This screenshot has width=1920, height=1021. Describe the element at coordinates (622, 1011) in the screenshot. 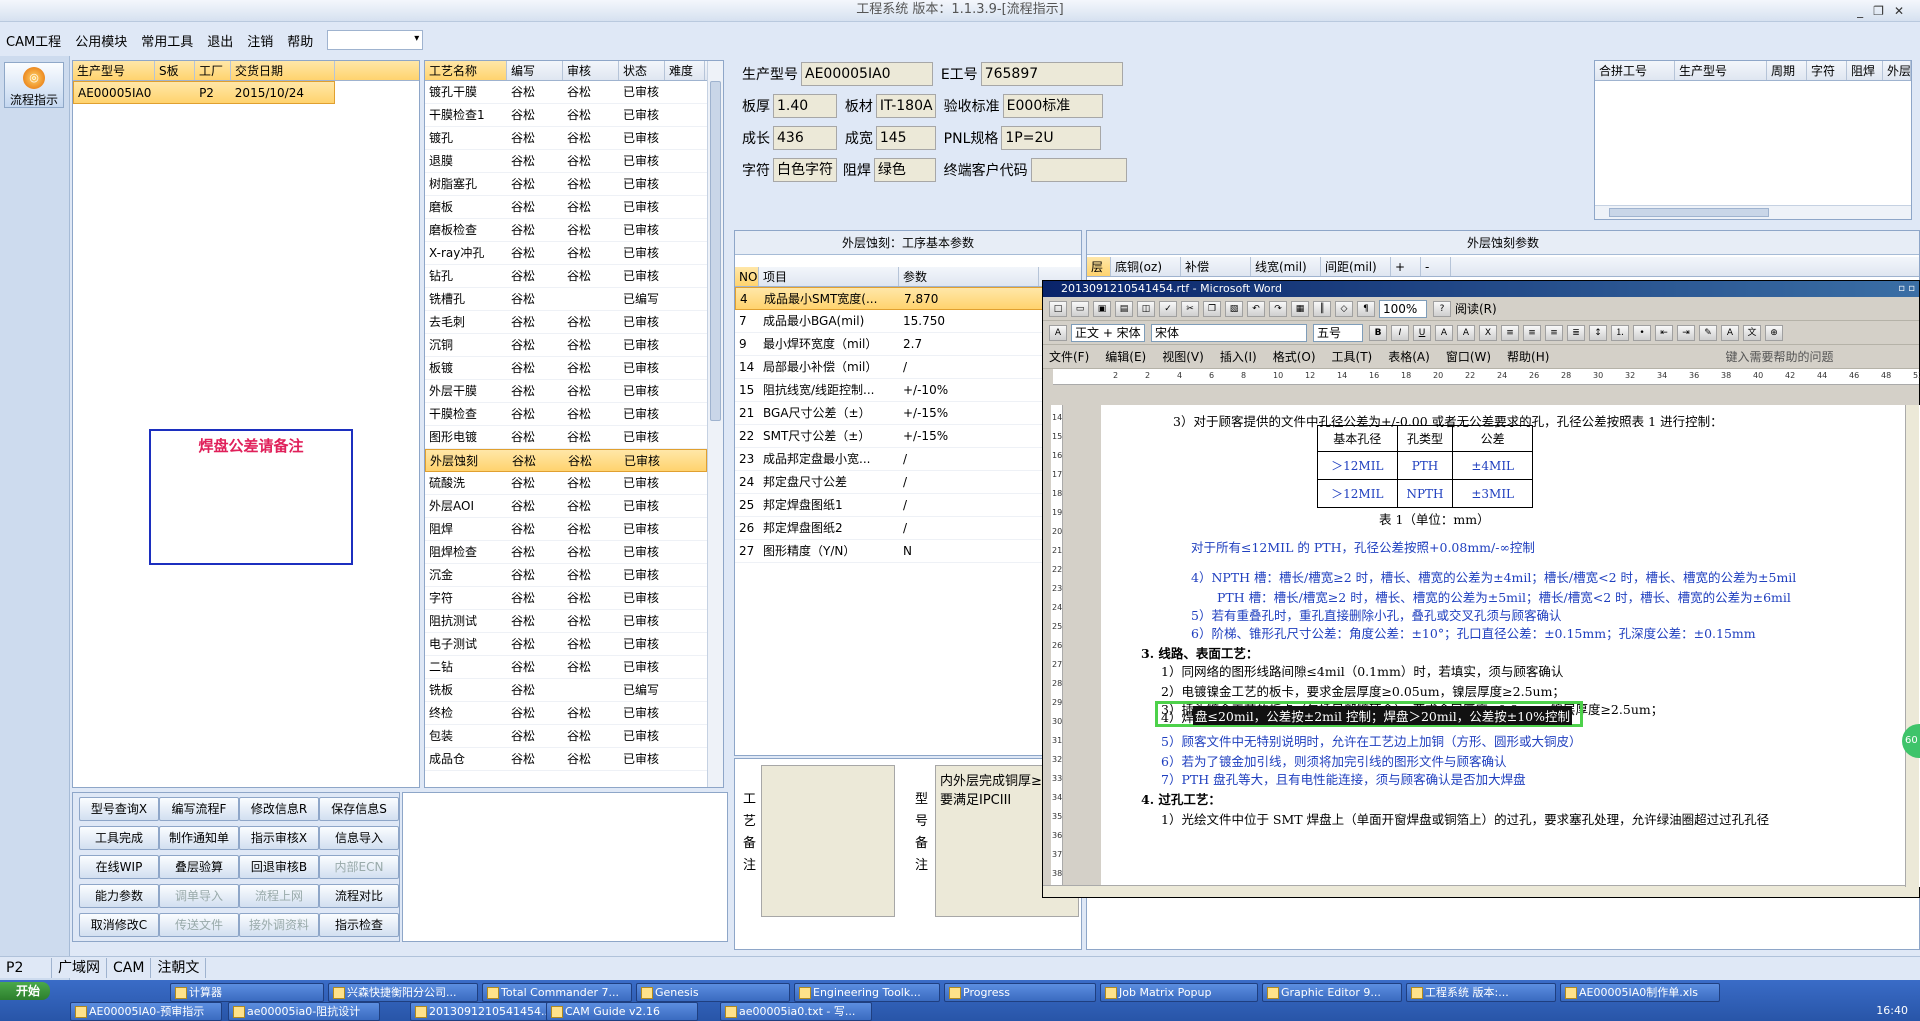

I see `taskbar-item: CAM Guide v2.16` at that location.